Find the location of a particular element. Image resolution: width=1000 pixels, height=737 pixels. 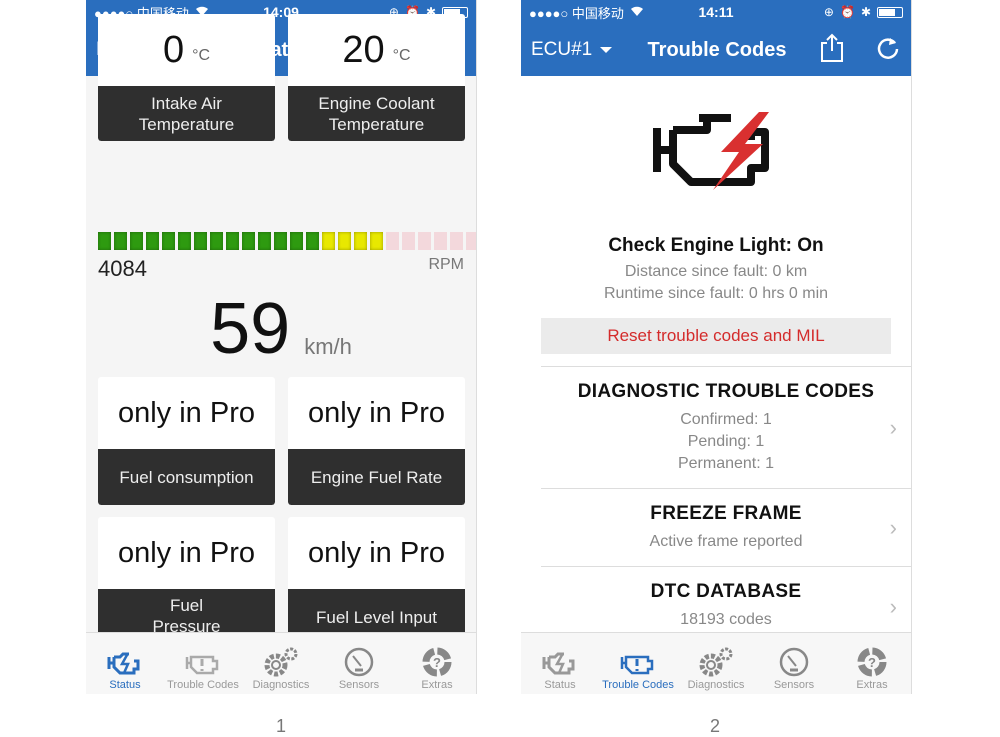

fuel-consumption-tile: only in Pro Fuel consumption is located at coordinates (186, 441).